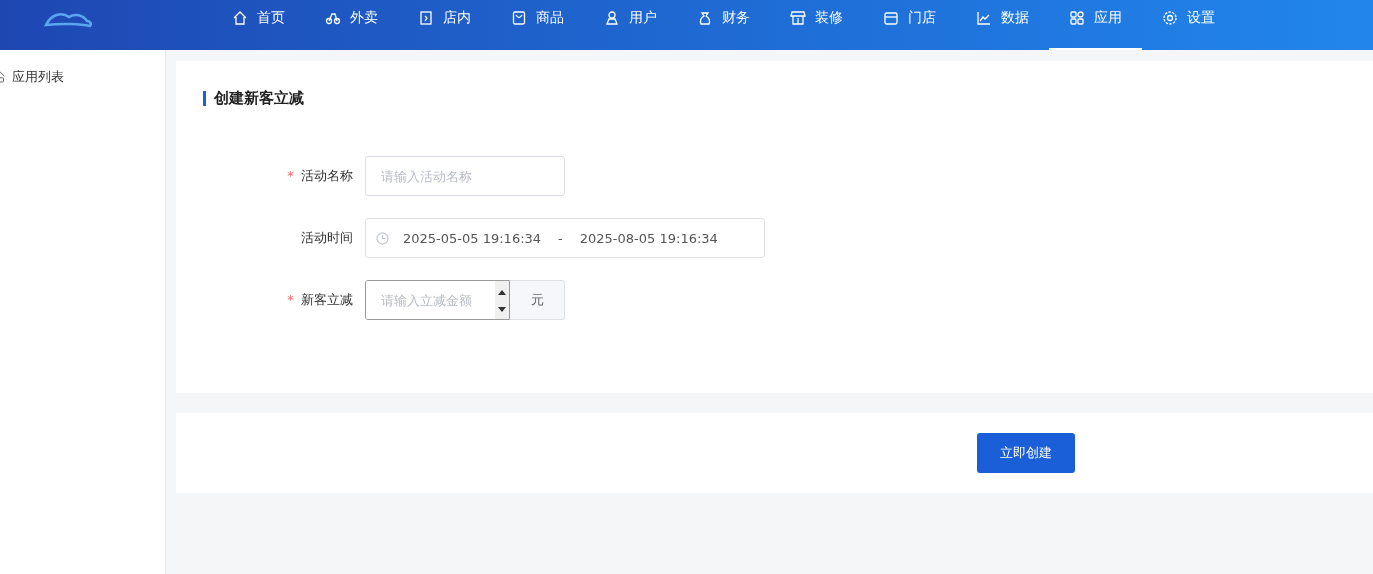 The height and width of the screenshot is (574, 1373). I want to click on bag-icon, so click(519, 18).